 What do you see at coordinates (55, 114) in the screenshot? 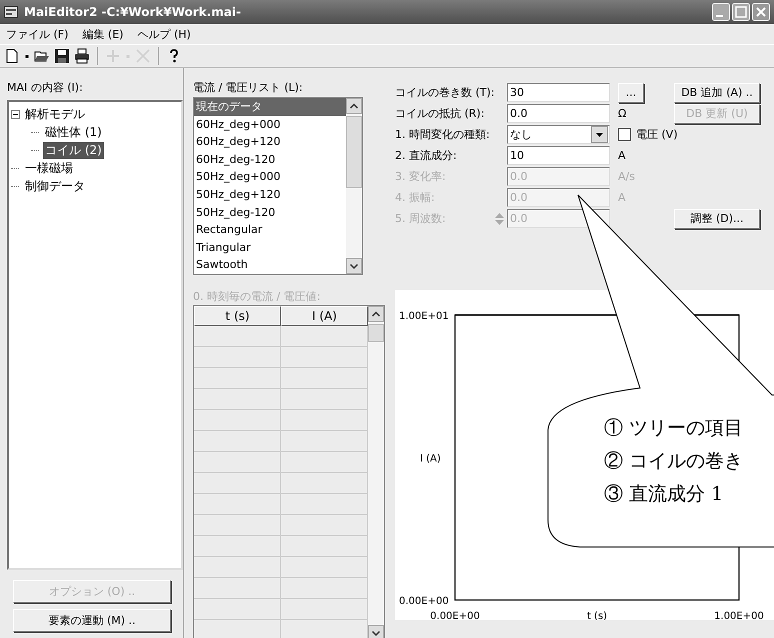
I see `tree-item: 解析モデル` at bounding box center [55, 114].